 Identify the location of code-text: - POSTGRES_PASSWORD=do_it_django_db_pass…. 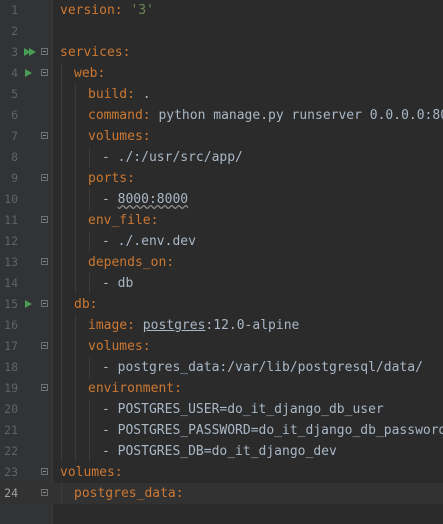
(272, 430).